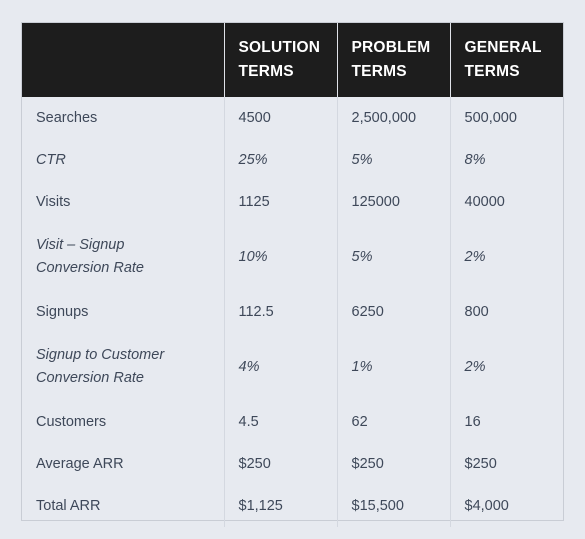 This screenshot has width=585, height=539. Describe the element at coordinates (67, 117) in the screenshot. I see `row-label-line-1: Searches` at that location.